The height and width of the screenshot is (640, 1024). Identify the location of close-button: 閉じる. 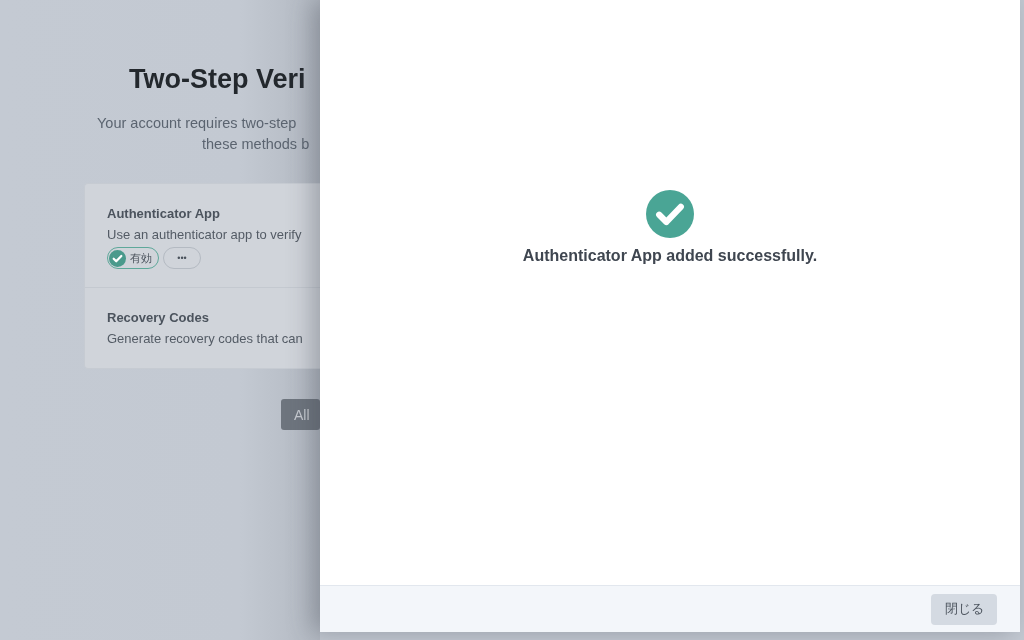
(964, 609).